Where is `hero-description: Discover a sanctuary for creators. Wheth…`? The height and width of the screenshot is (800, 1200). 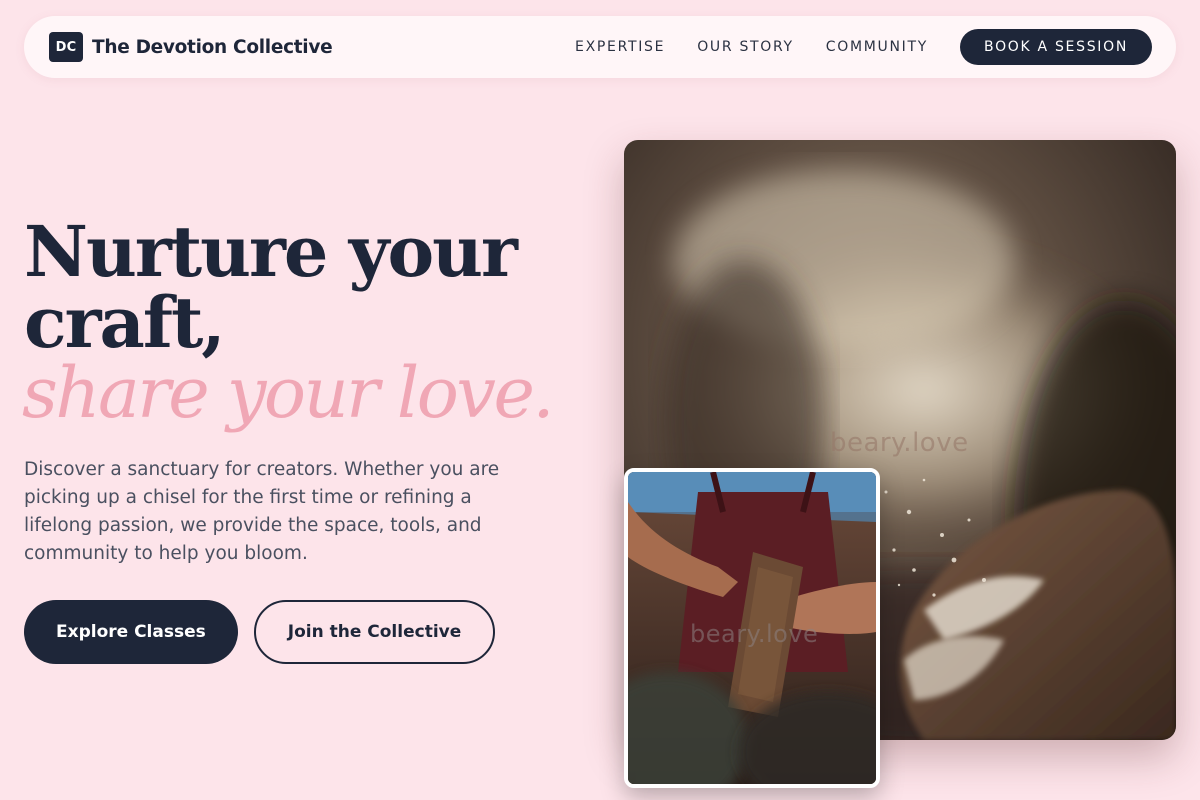
hero-description: Discover a sanctuary for creators. Wheth… is located at coordinates (262, 511).